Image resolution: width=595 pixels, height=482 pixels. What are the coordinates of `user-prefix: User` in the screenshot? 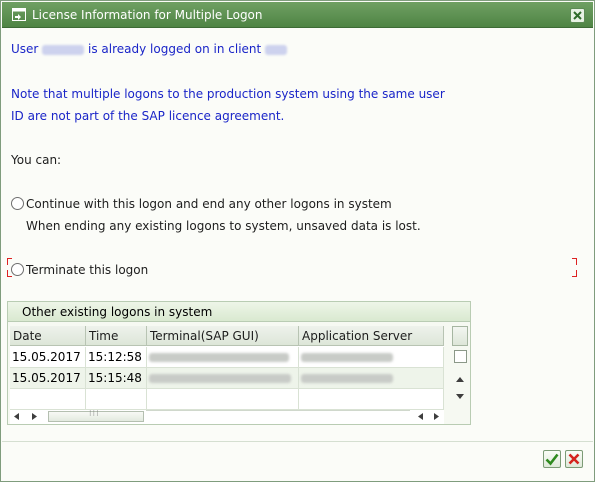 It's located at (25, 49).